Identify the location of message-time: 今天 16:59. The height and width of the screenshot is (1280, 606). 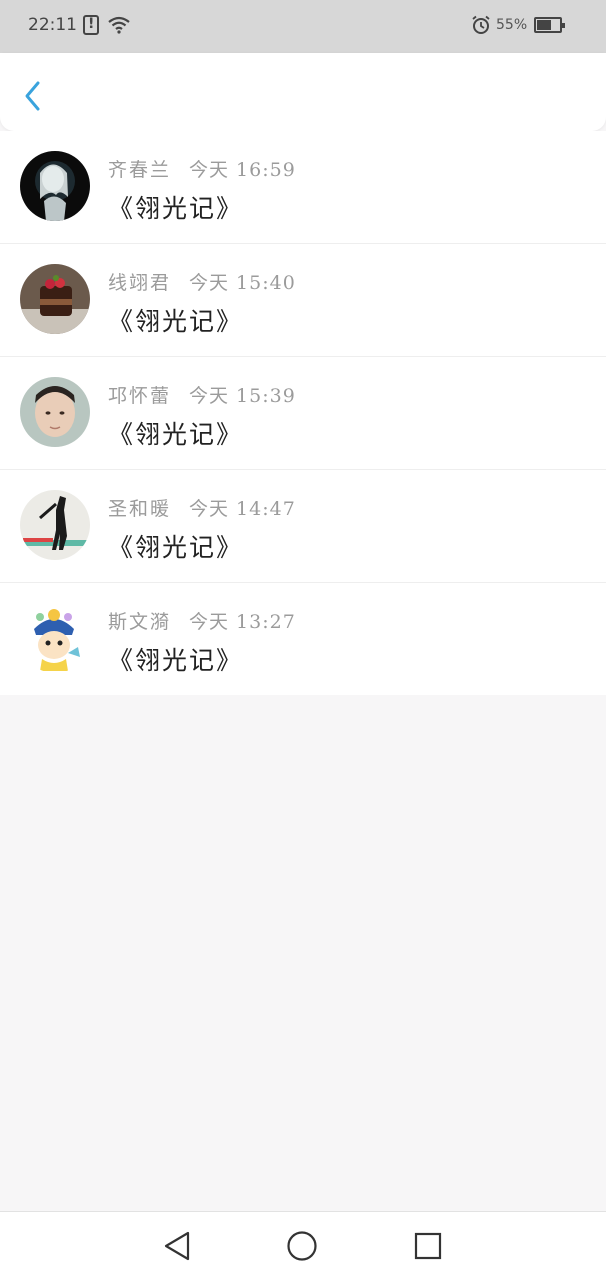
(242, 170).